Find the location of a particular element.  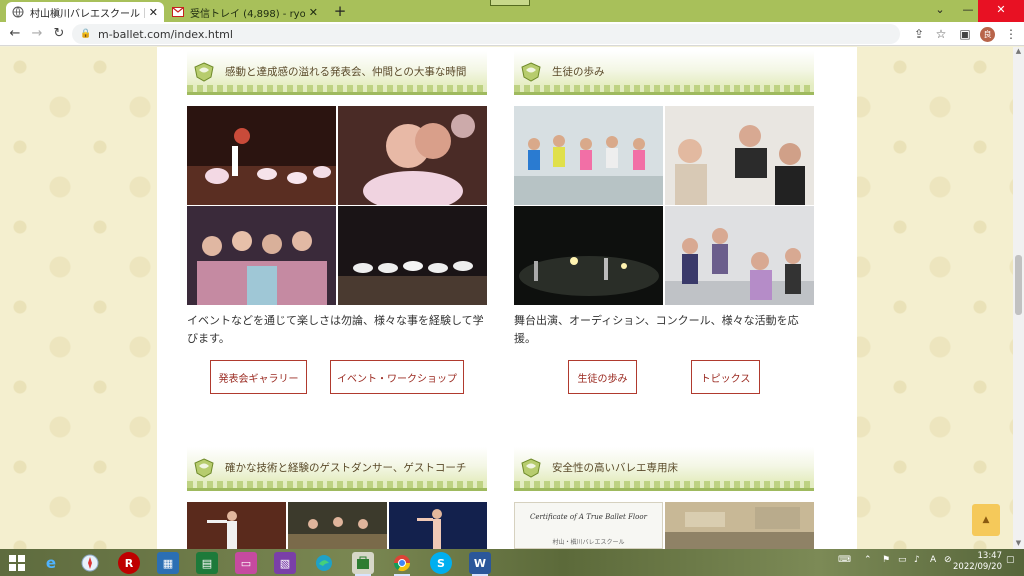

guest-group-photo is located at coordinates (337, 525).